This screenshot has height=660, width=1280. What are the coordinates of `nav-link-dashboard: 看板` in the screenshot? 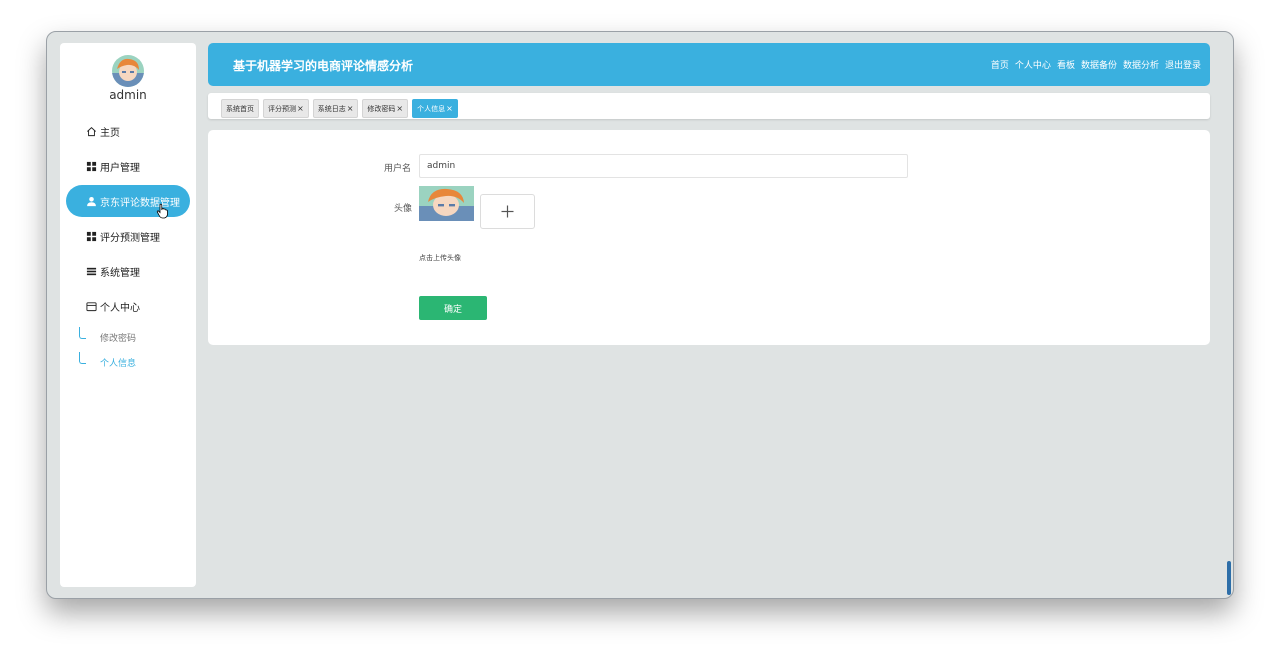 It's located at (1066, 64).